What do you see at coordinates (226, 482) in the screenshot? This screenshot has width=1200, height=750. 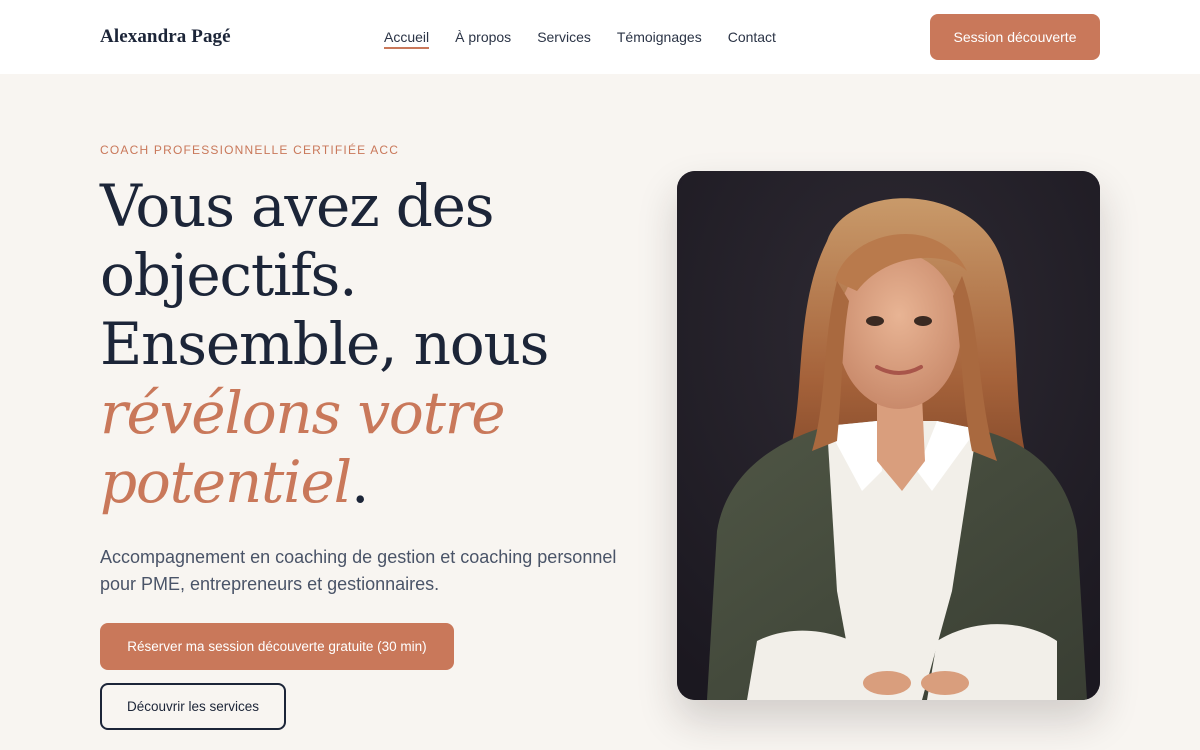 I see `headline-accent-line-2: potentiel` at bounding box center [226, 482].